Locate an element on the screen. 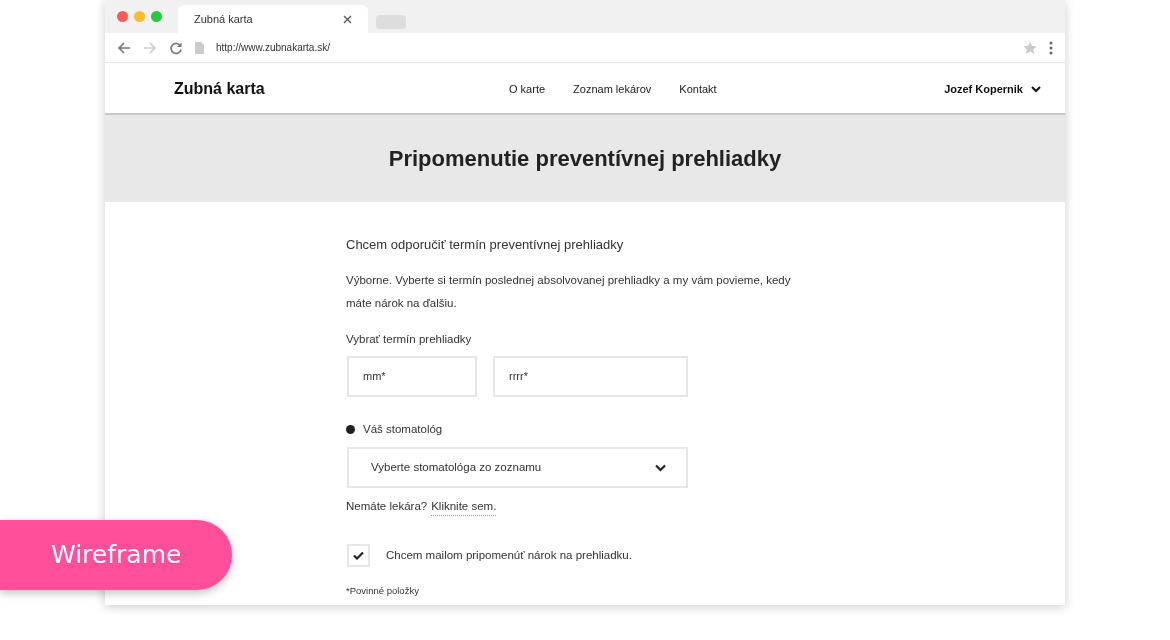 The width and height of the screenshot is (1170, 640). maximize-window-icon is located at coordinates (156, 16).